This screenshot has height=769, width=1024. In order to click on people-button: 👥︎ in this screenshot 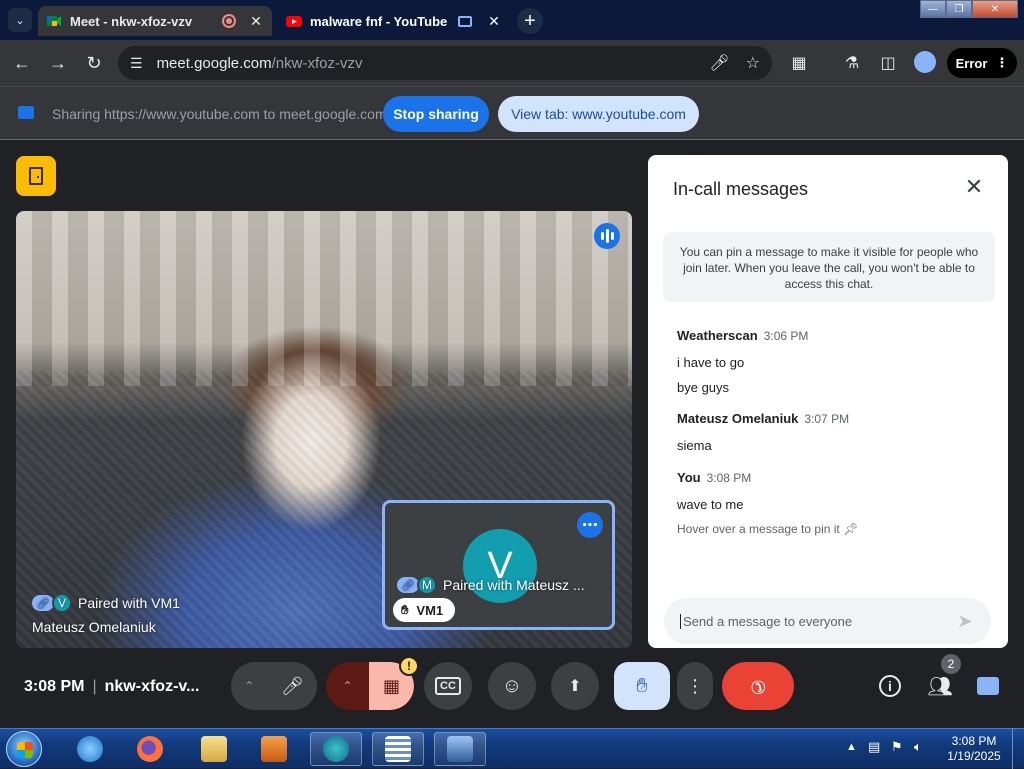, I will do `click(940, 686)`.